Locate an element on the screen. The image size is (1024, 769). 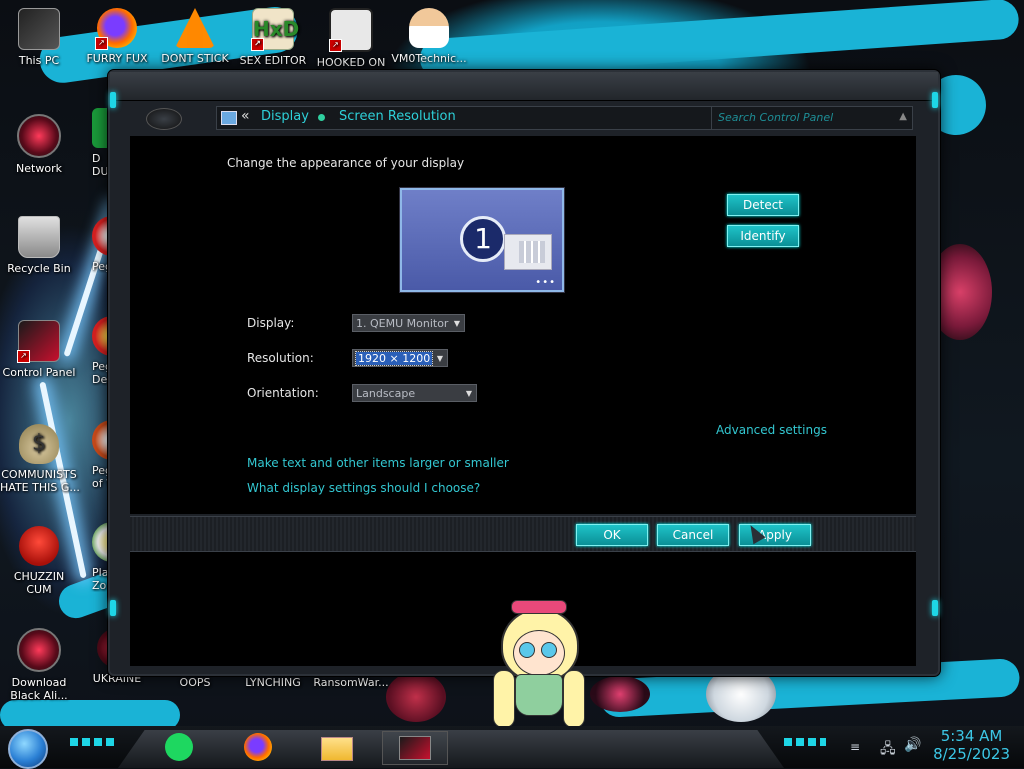
network-icon is located at coordinates (39, 136).